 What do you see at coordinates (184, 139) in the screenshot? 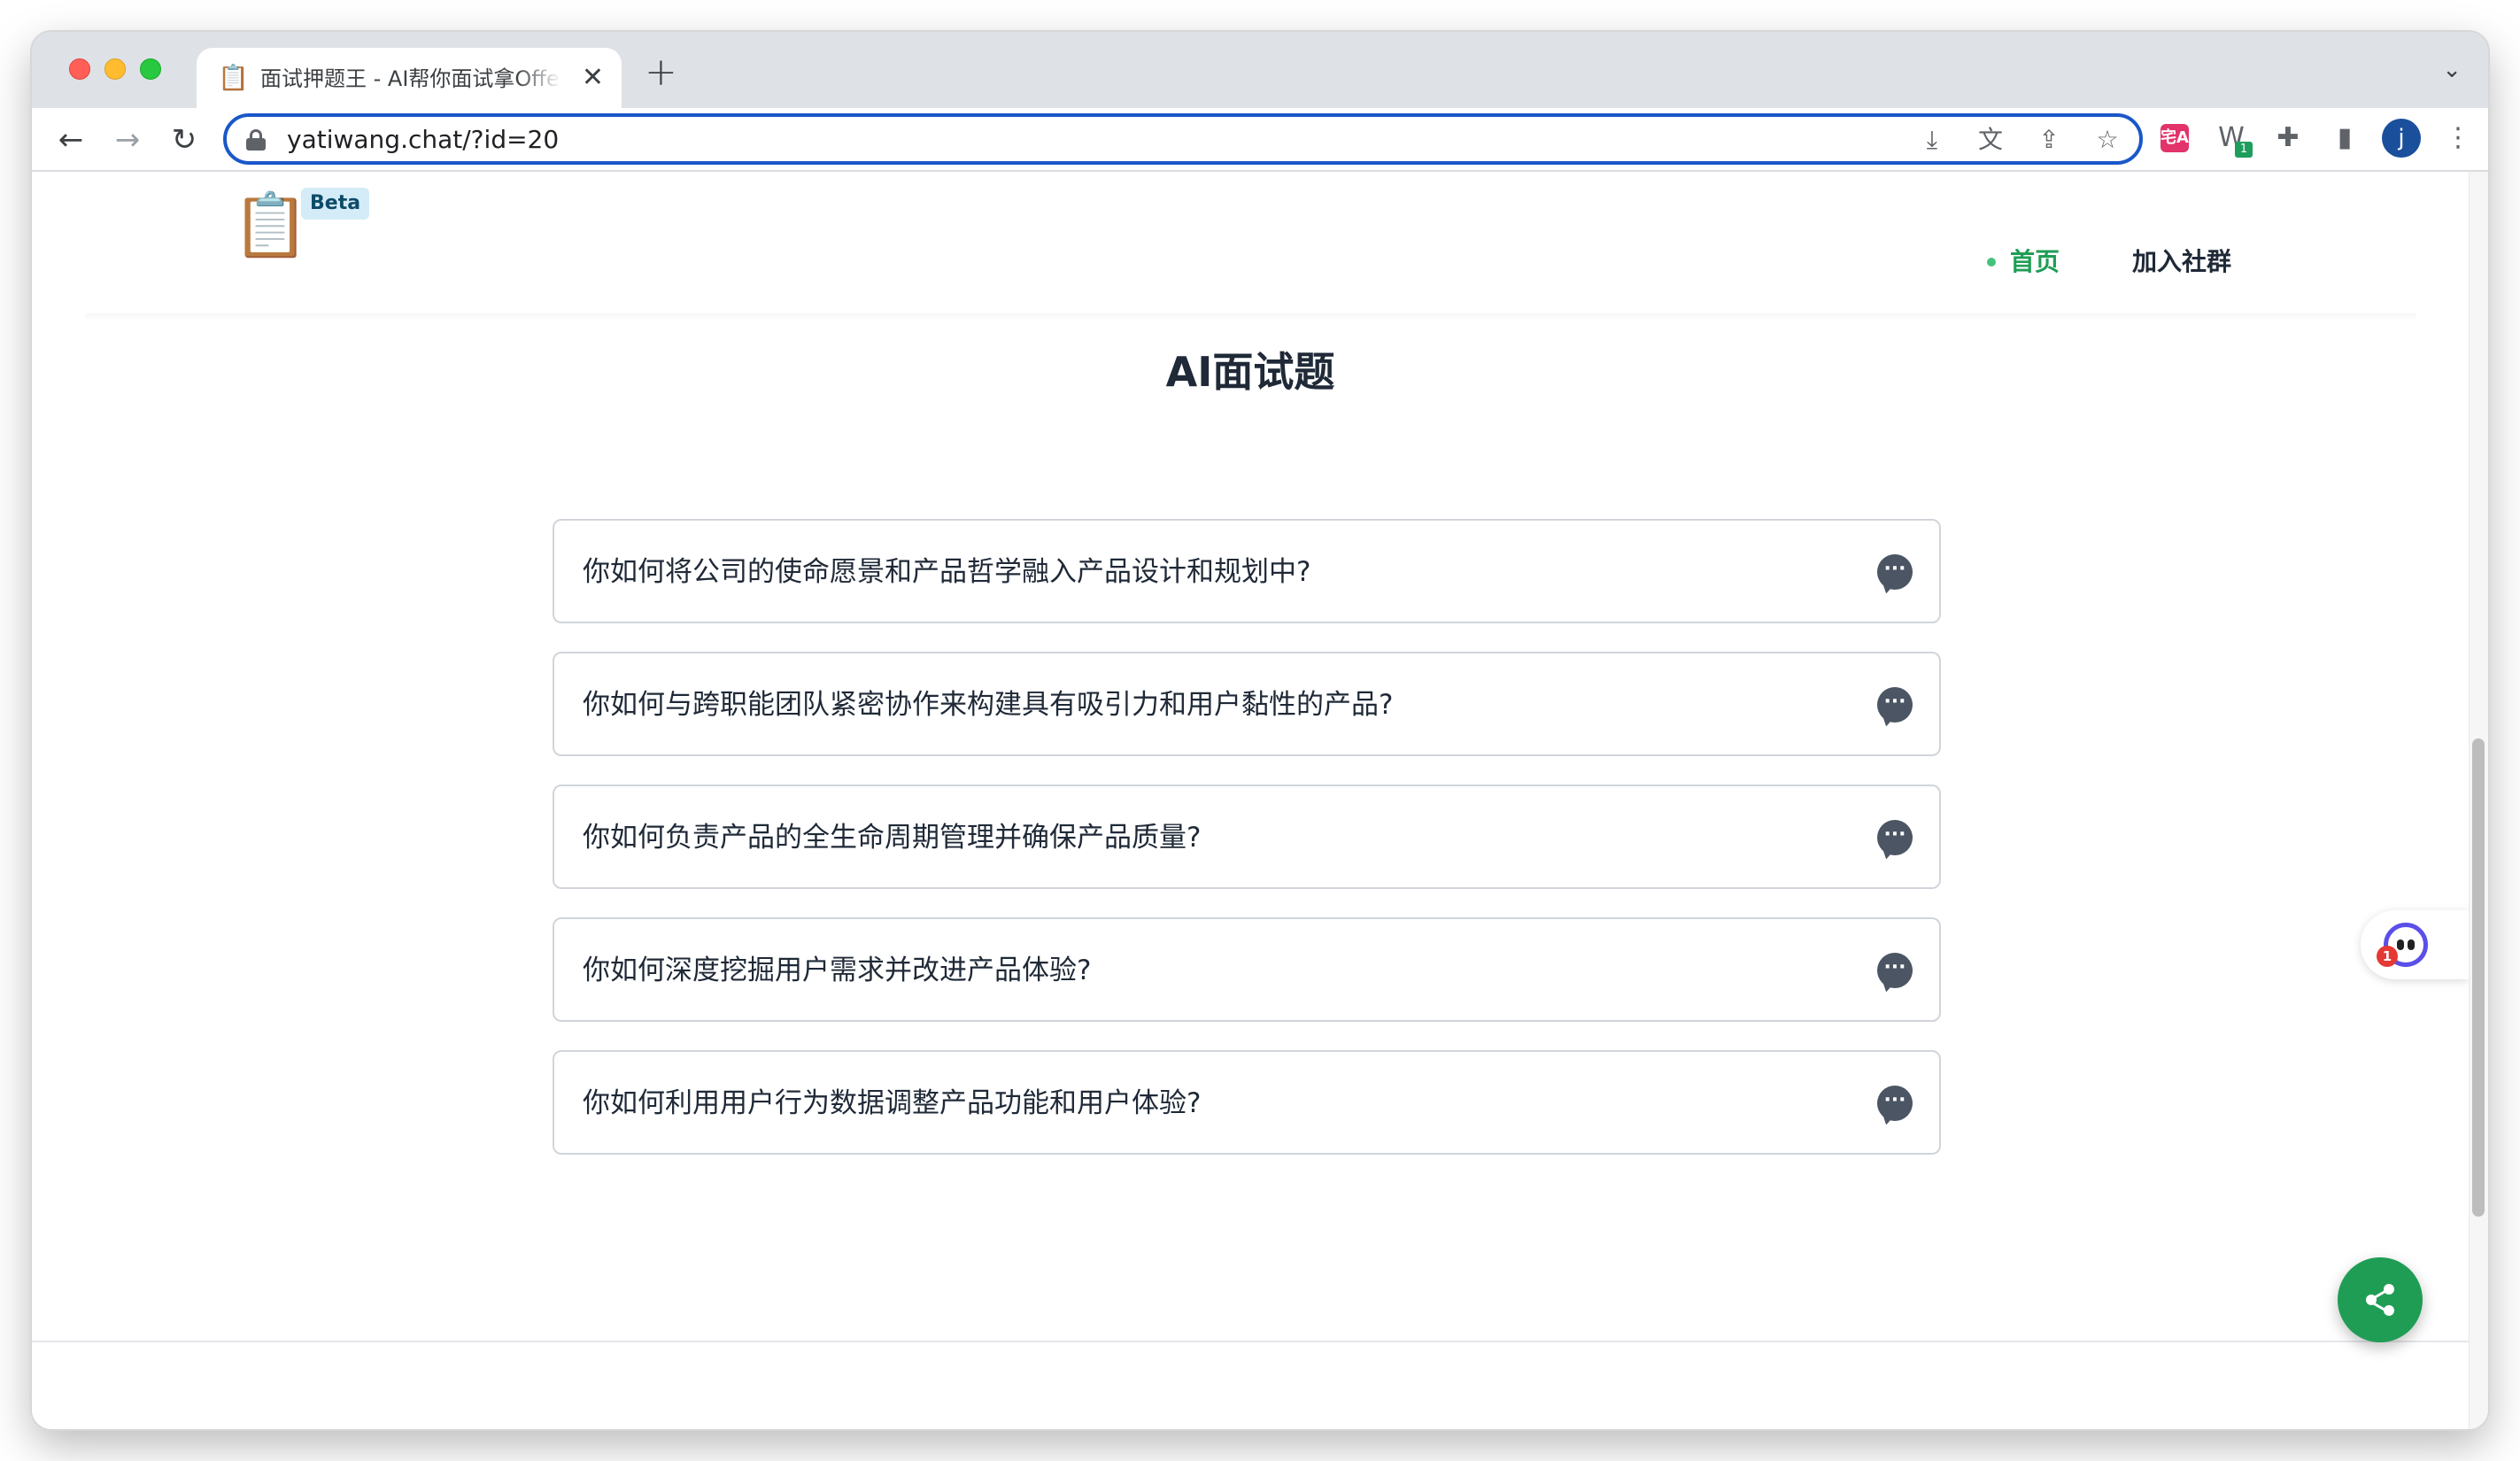
I see `reload-button: ↻` at bounding box center [184, 139].